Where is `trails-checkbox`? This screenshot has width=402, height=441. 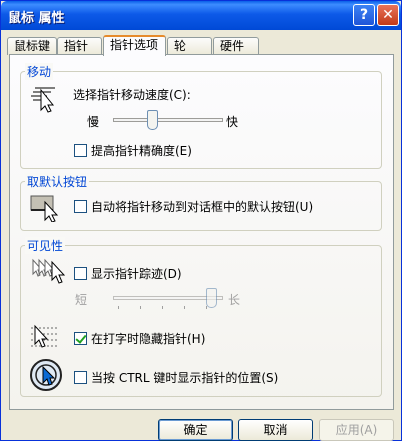 trails-checkbox is located at coordinates (80, 273).